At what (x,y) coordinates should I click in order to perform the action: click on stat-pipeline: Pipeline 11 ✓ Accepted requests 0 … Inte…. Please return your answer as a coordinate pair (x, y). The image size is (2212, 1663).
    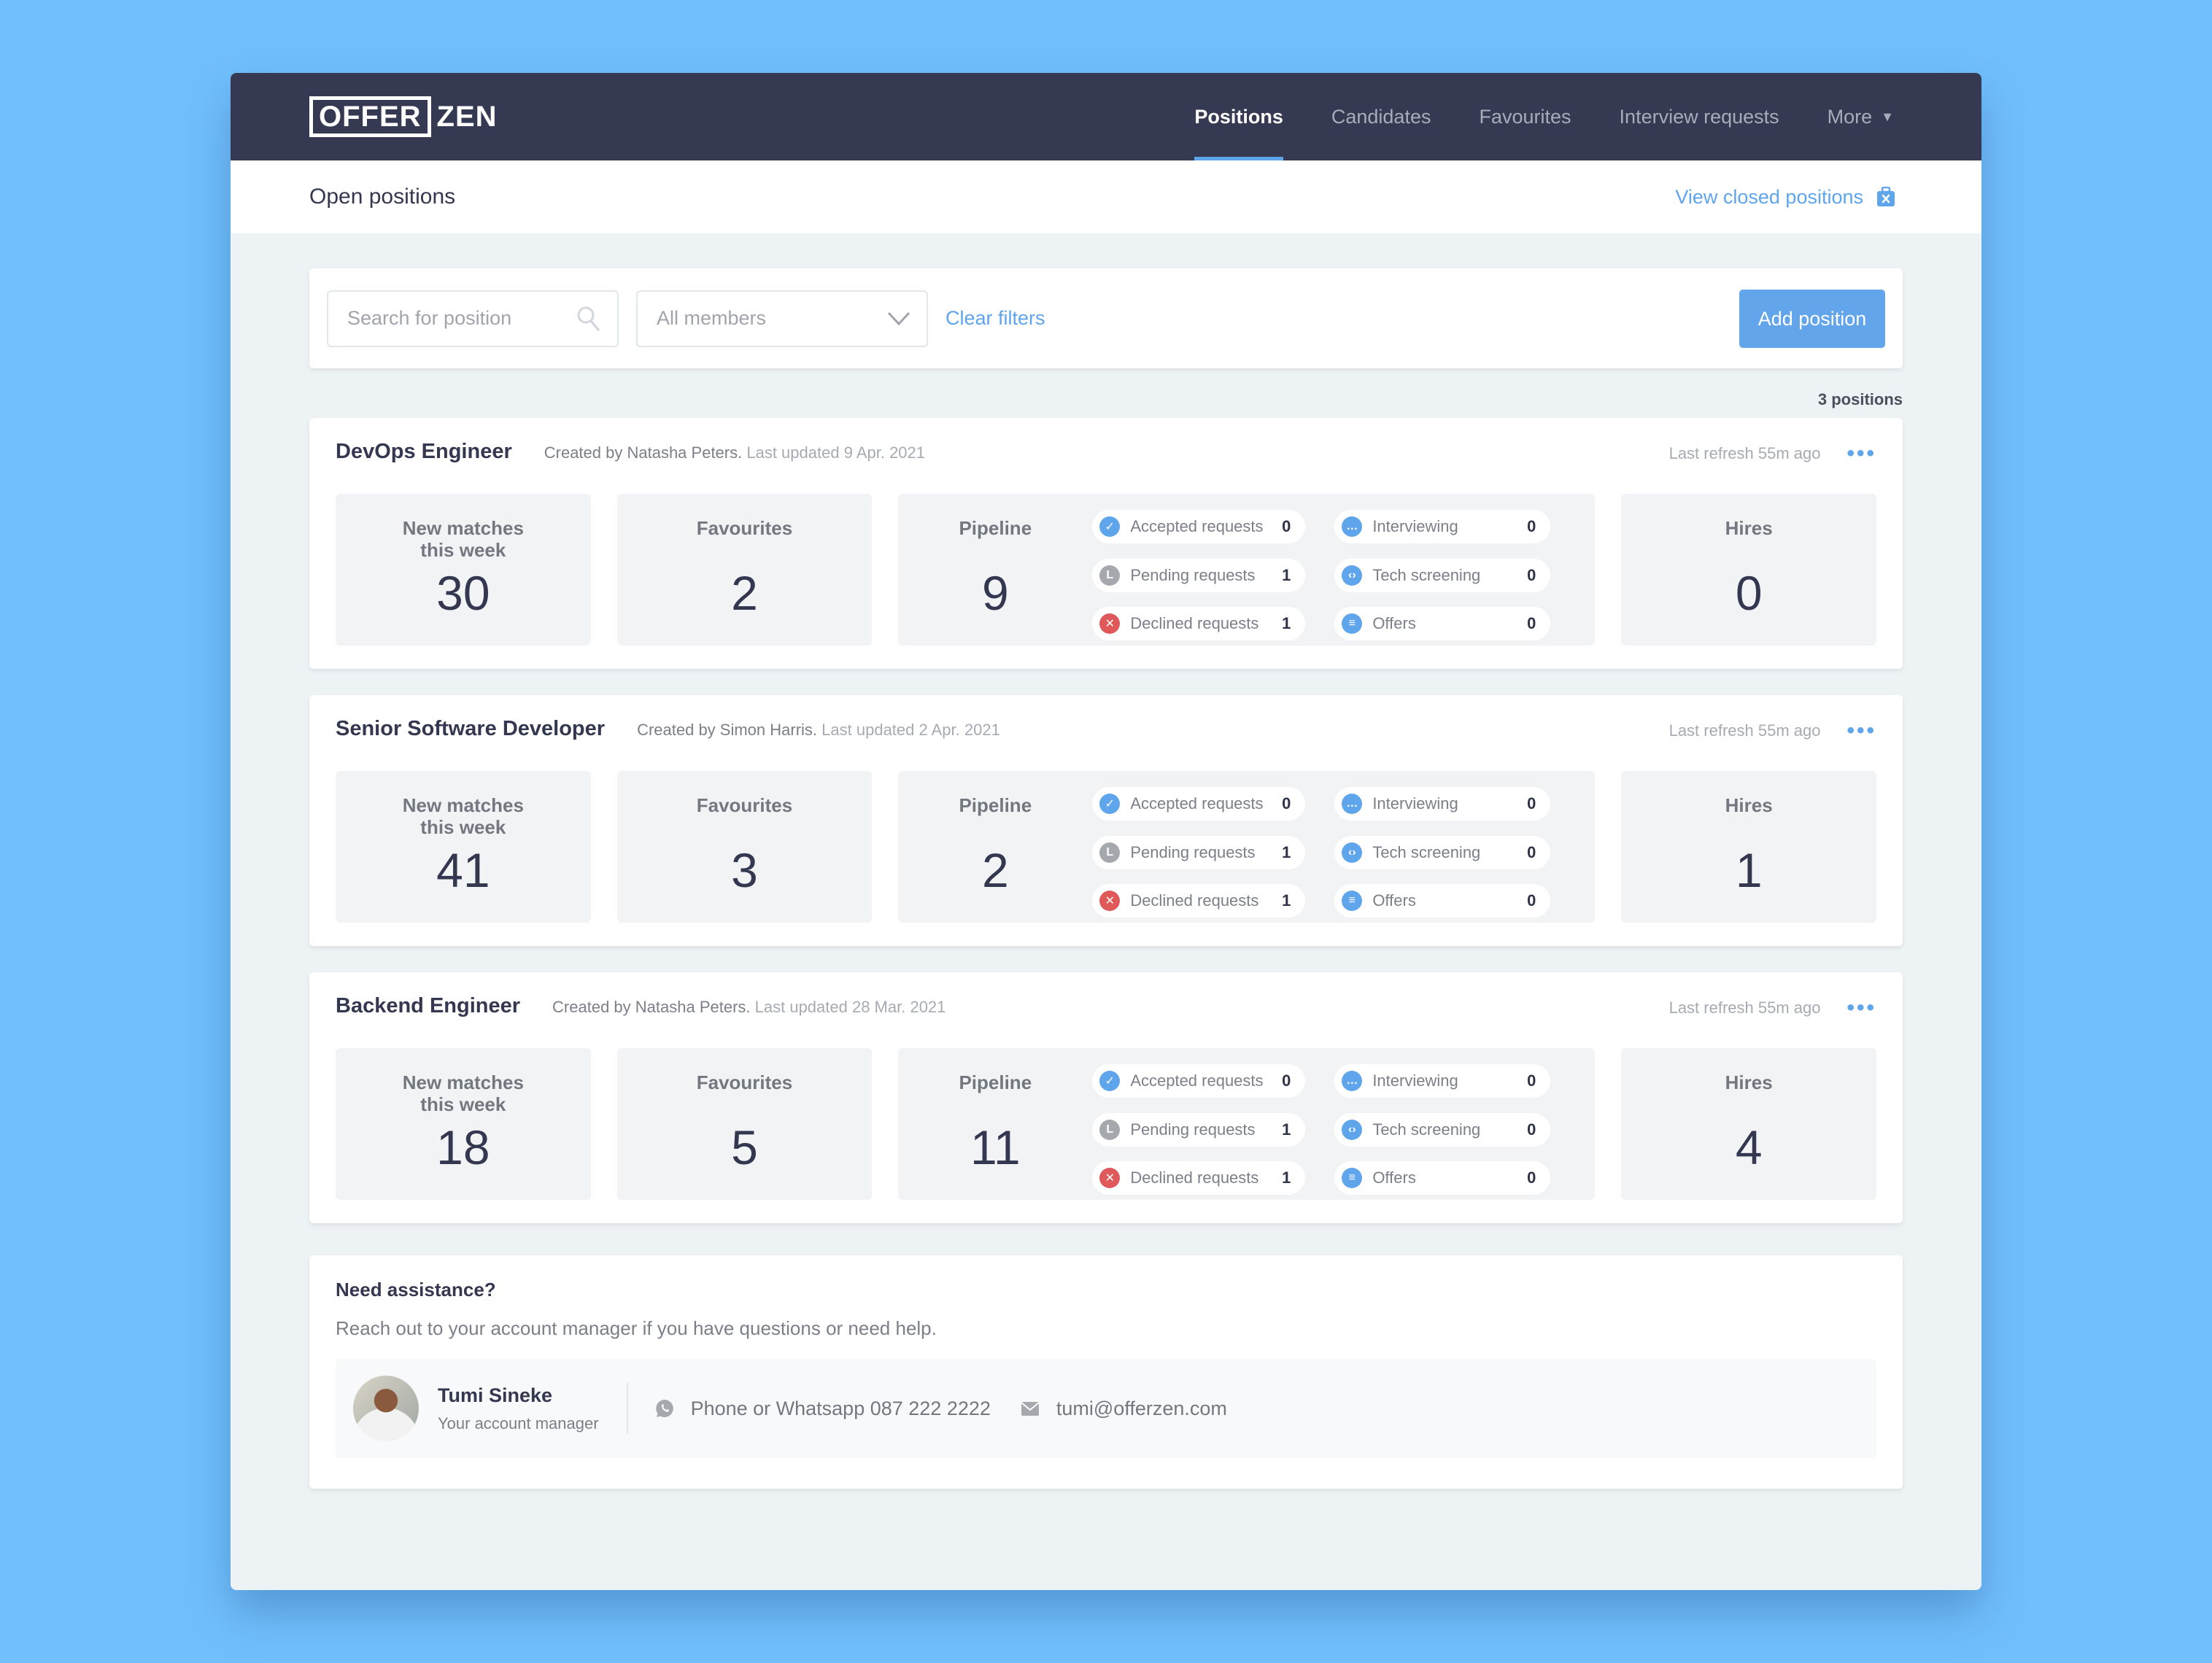
    Looking at the image, I should click on (1247, 1124).